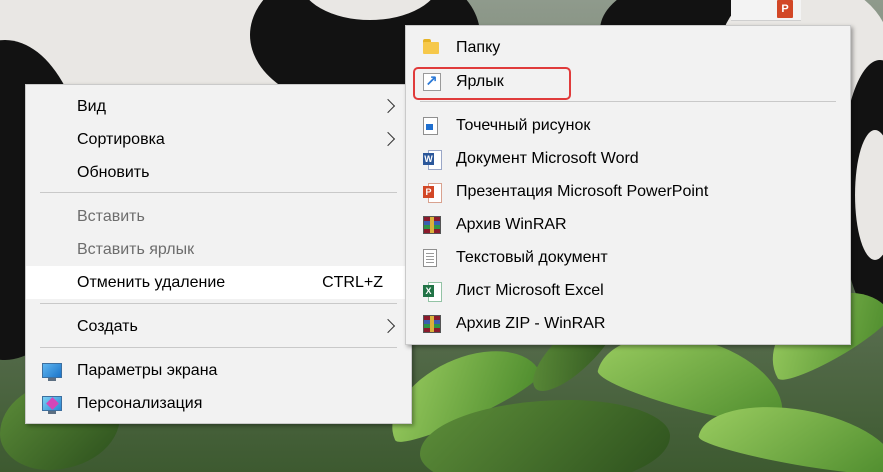 This screenshot has height=472, width=883. What do you see at coordinates (478, 47) in the screenshot?
I see `menu-item-label: Папку` at bounding box center [478, 47].